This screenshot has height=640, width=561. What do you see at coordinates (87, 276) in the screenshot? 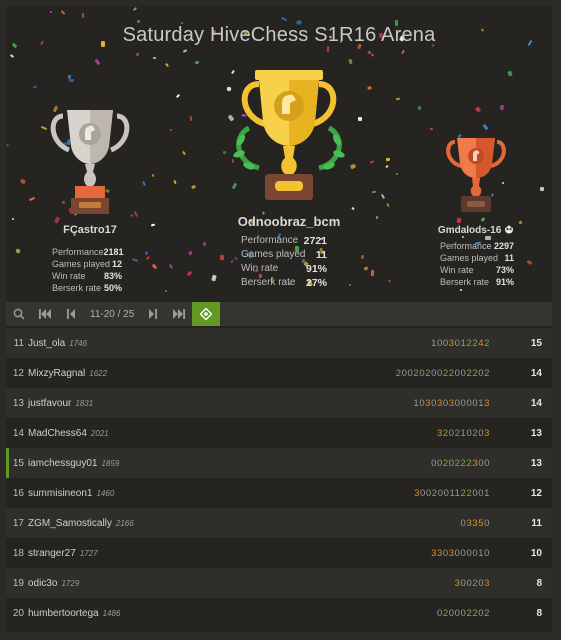
I see `stat-row: Win rate 83%` at bounding box center [87, 276].